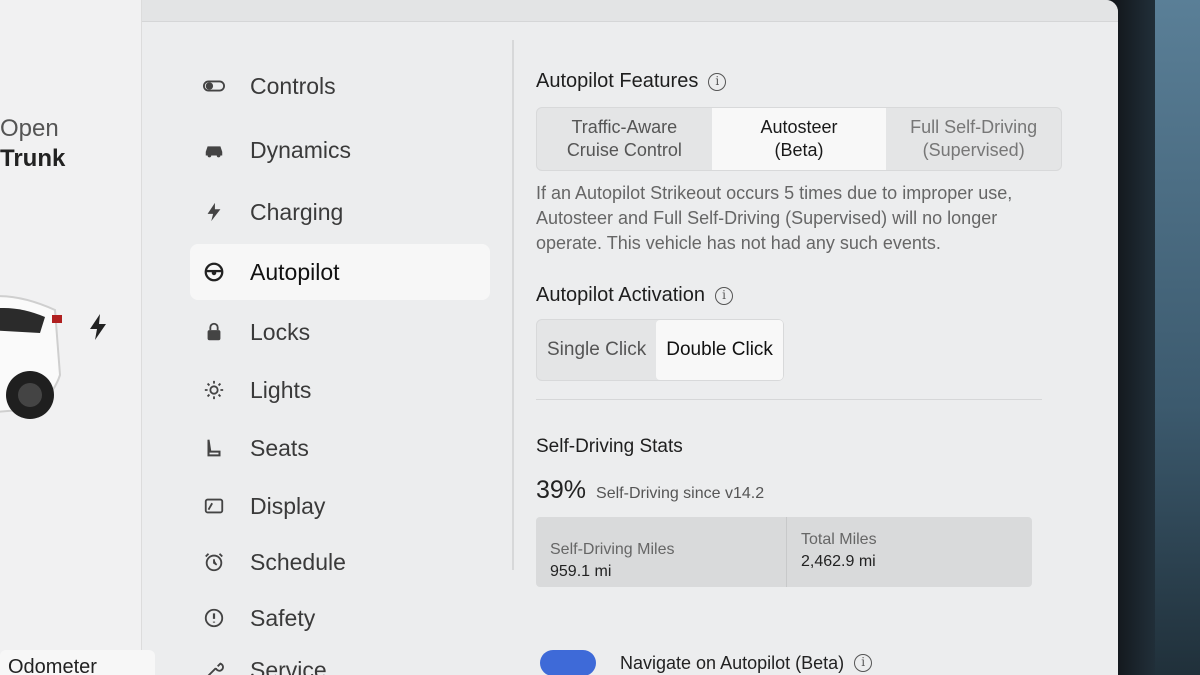  I want to click on steering-wheel-icon, so click(214, 272).